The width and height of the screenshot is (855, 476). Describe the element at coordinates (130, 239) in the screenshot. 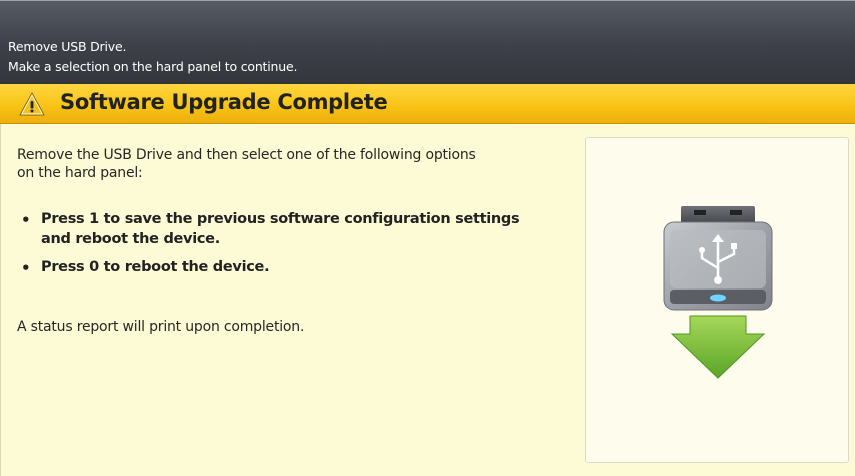

I see `option-1-line2: and reboot the device.` at that location.